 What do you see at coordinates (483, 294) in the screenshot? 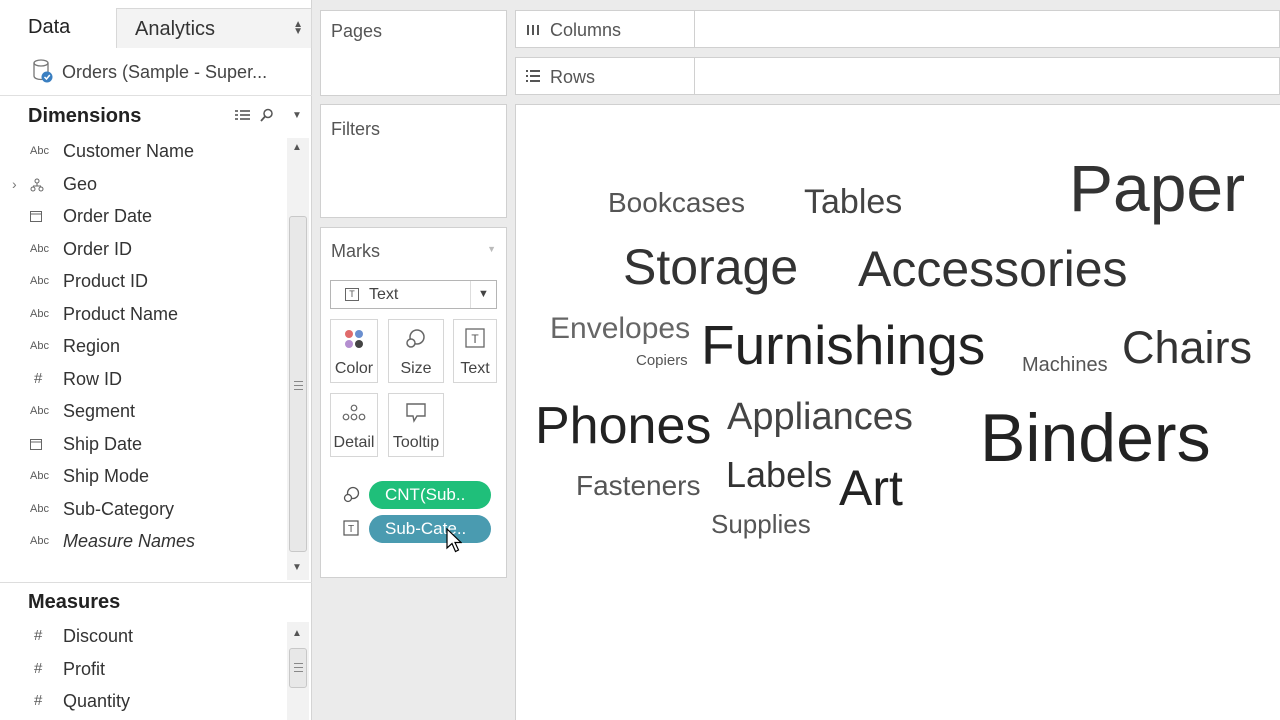
I see `chevron-down-icon: ▼` at bounding box center [483, 294].